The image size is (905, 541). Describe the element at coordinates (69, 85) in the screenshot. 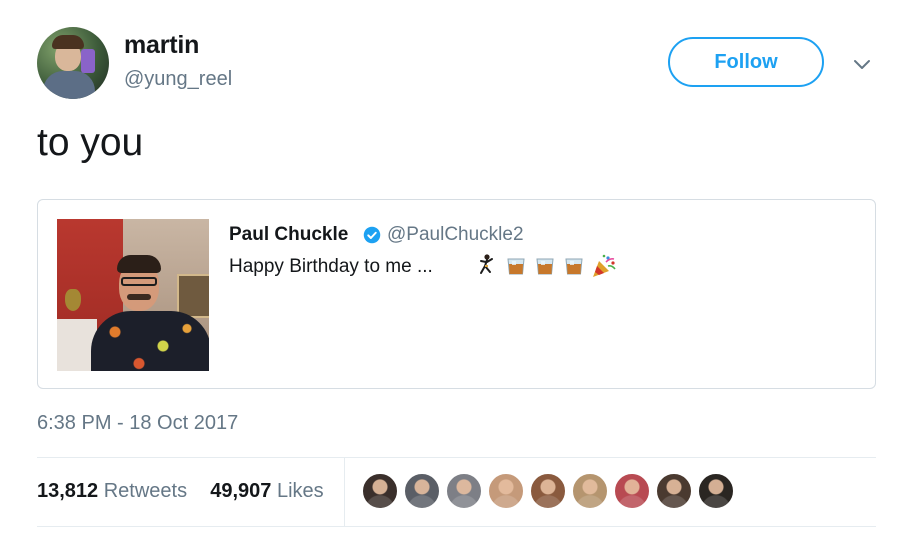

I see `avatar-body` at that location.